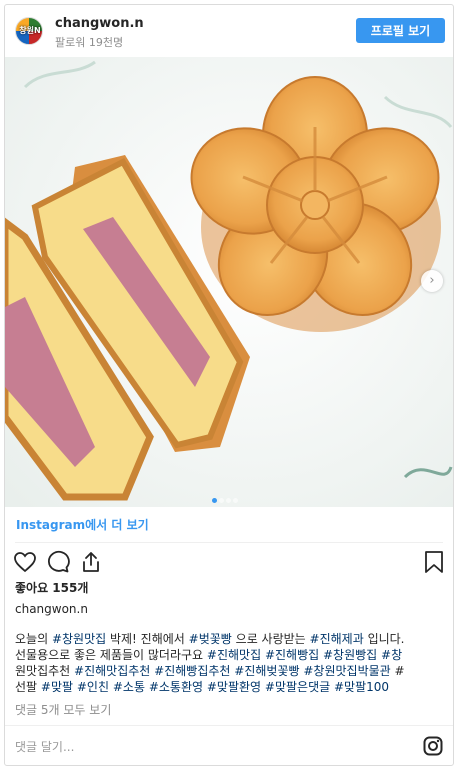  What do you see at coordinates (337, 639) in the screenshot?
I see `hashtag-link: #진해제과` at bounding box center [337, 639].